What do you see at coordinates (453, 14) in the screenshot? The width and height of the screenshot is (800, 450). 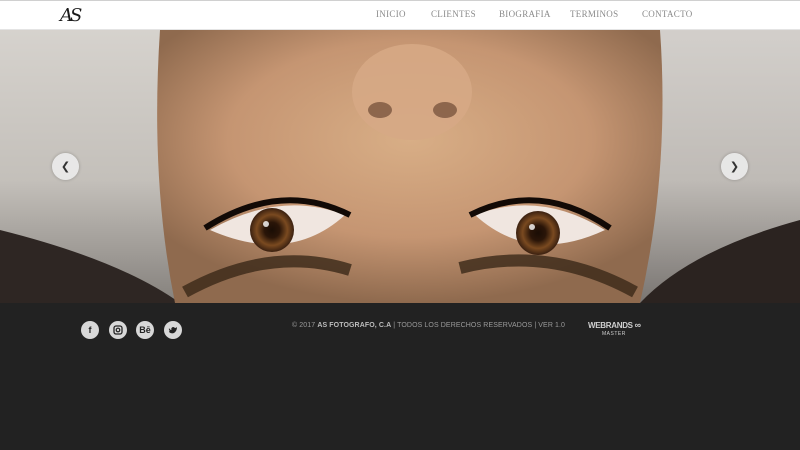 I see `nav-clientes: CLIENTES` at bounding box center [453, 14].